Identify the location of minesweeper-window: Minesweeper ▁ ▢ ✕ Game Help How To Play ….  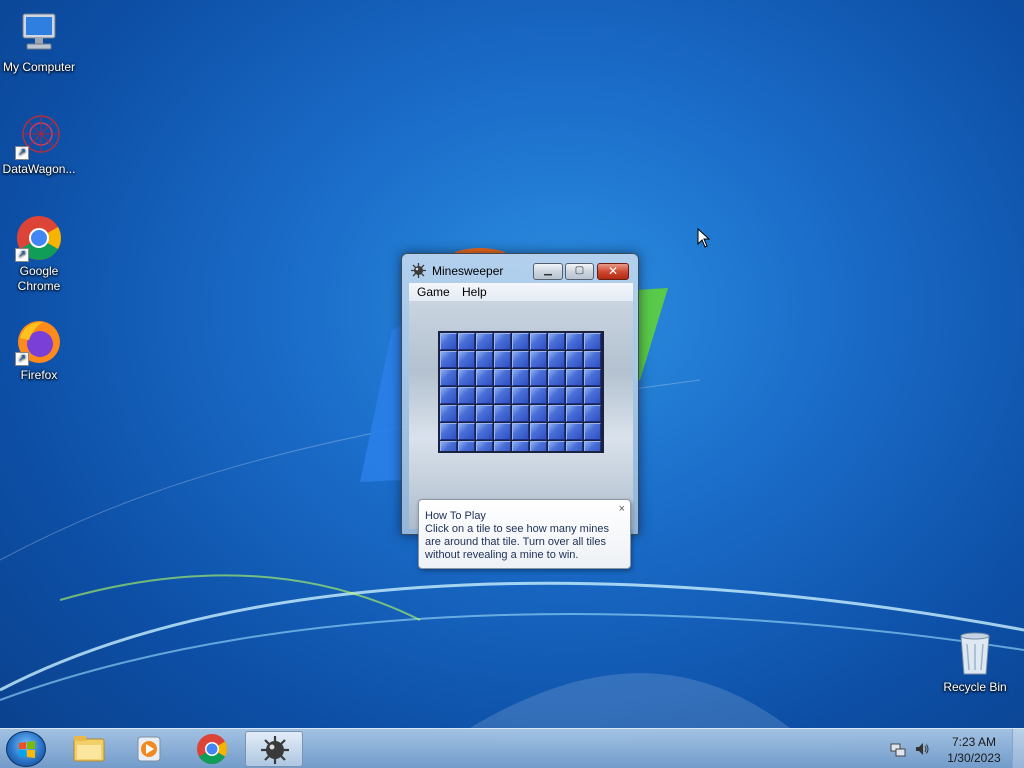
(520, 411).